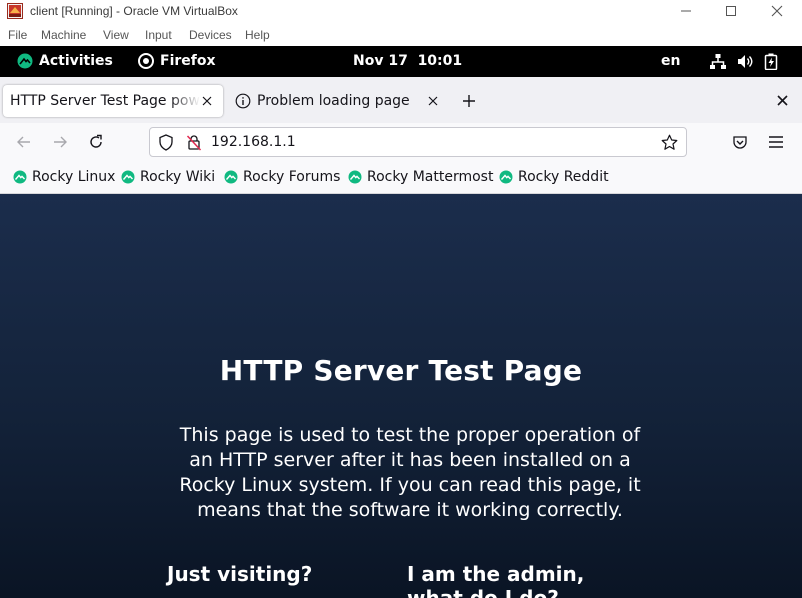 Image resolution: width=802 pixels, height=598 pixels. I want to click on insecure-lock-icon, so click(194, 142).